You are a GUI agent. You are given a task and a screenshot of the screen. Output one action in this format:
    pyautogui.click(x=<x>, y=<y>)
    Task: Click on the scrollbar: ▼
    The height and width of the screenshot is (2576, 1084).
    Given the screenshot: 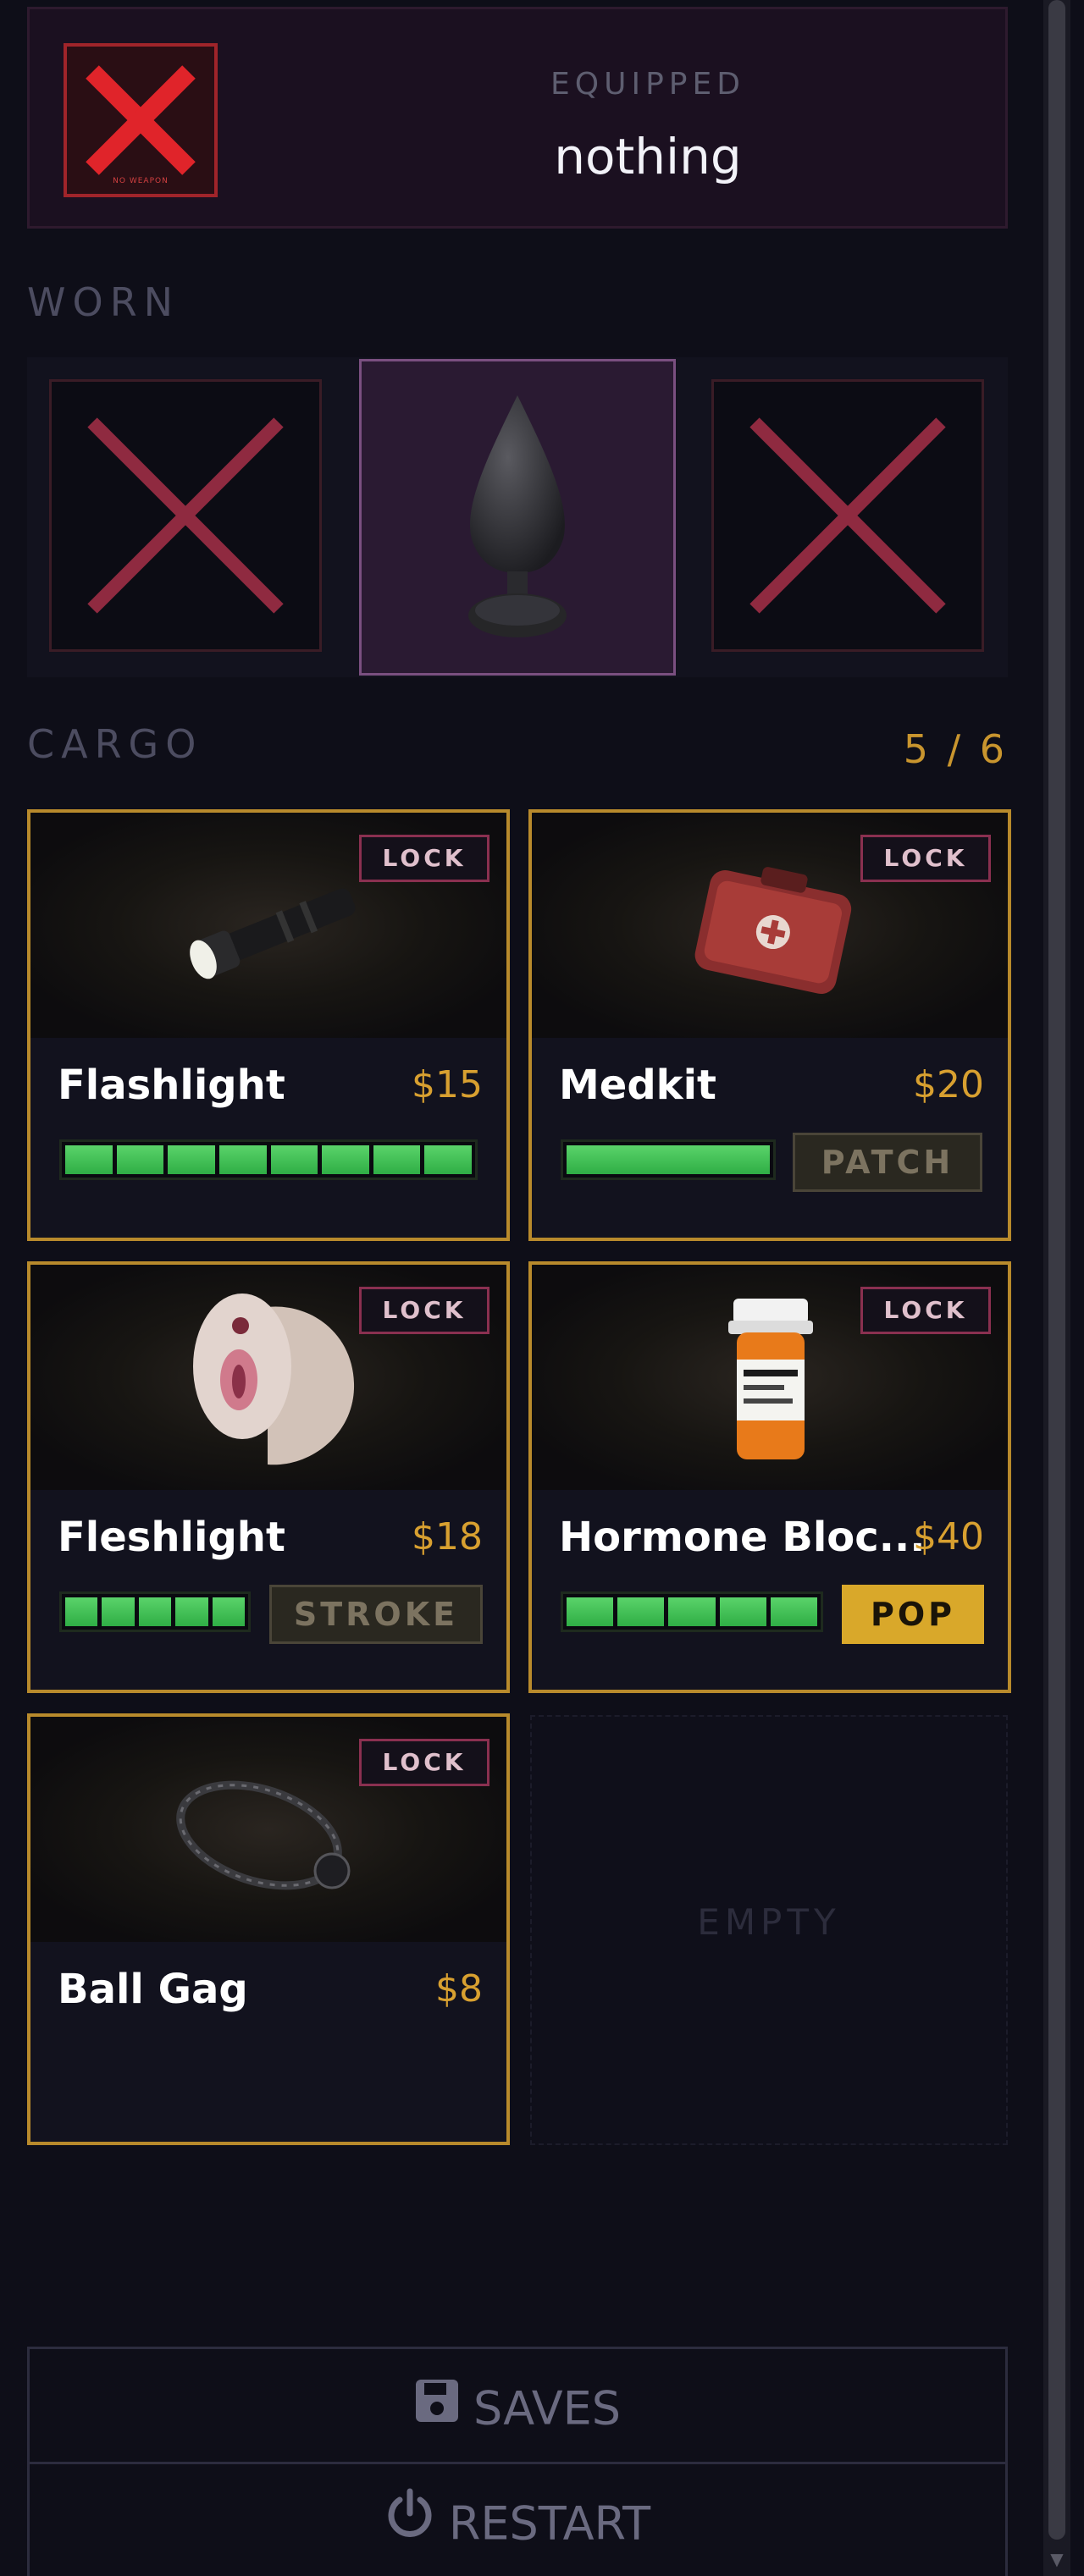 What is the action you would take?
    pyautogui.click(x=1056, y=1288)
    